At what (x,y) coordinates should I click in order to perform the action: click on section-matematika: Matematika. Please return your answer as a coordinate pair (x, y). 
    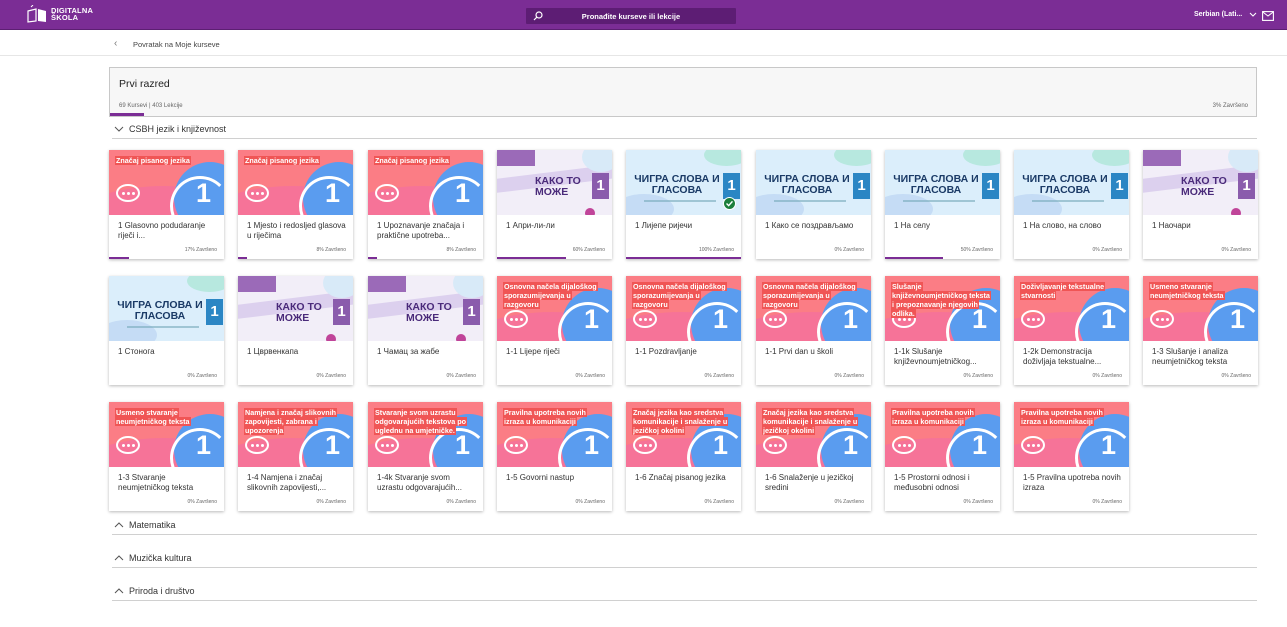
    Looking at the image, I should click on (684, 527).